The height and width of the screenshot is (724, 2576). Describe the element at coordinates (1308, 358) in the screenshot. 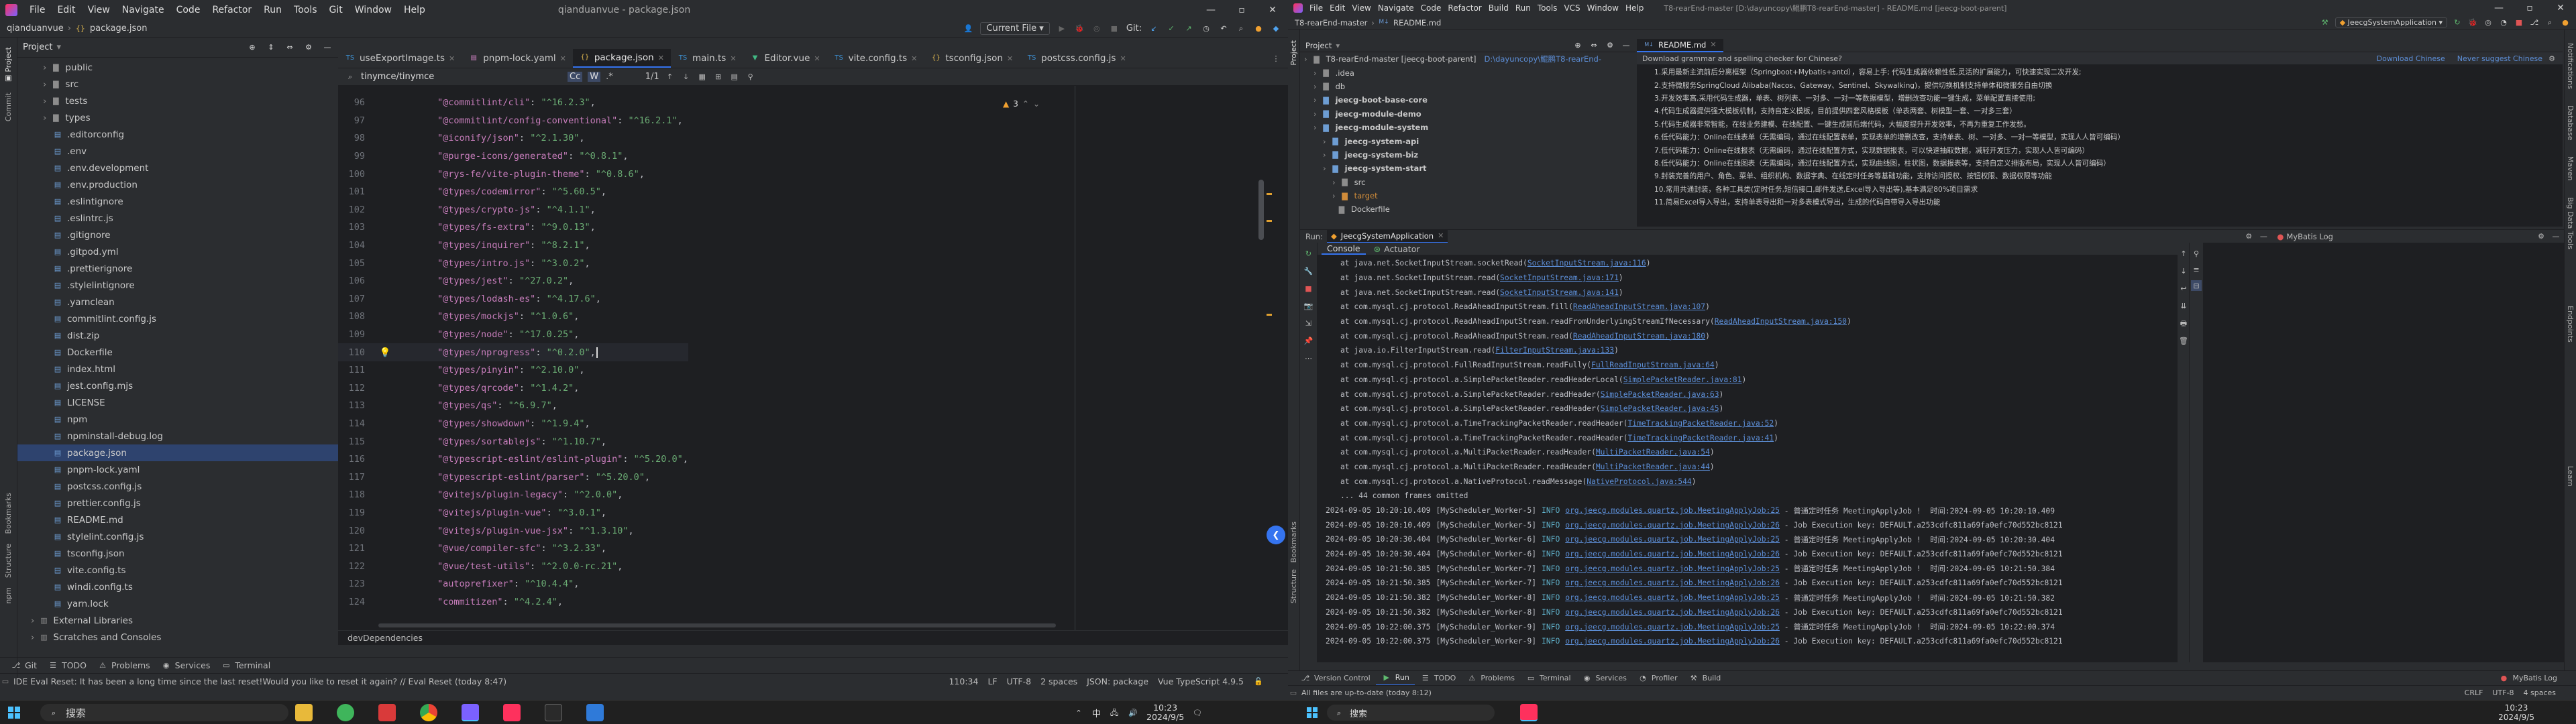

I see `more-icon: ⋯` at that location.